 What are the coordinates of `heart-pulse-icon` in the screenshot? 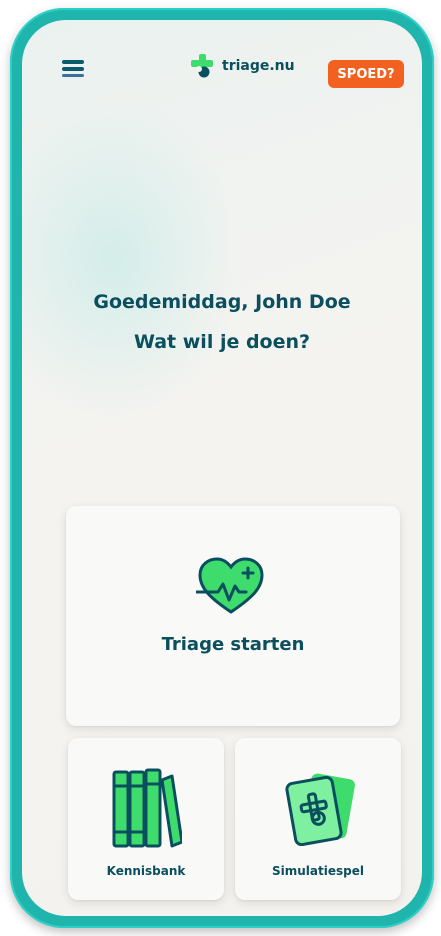 It's located at (230, 585).